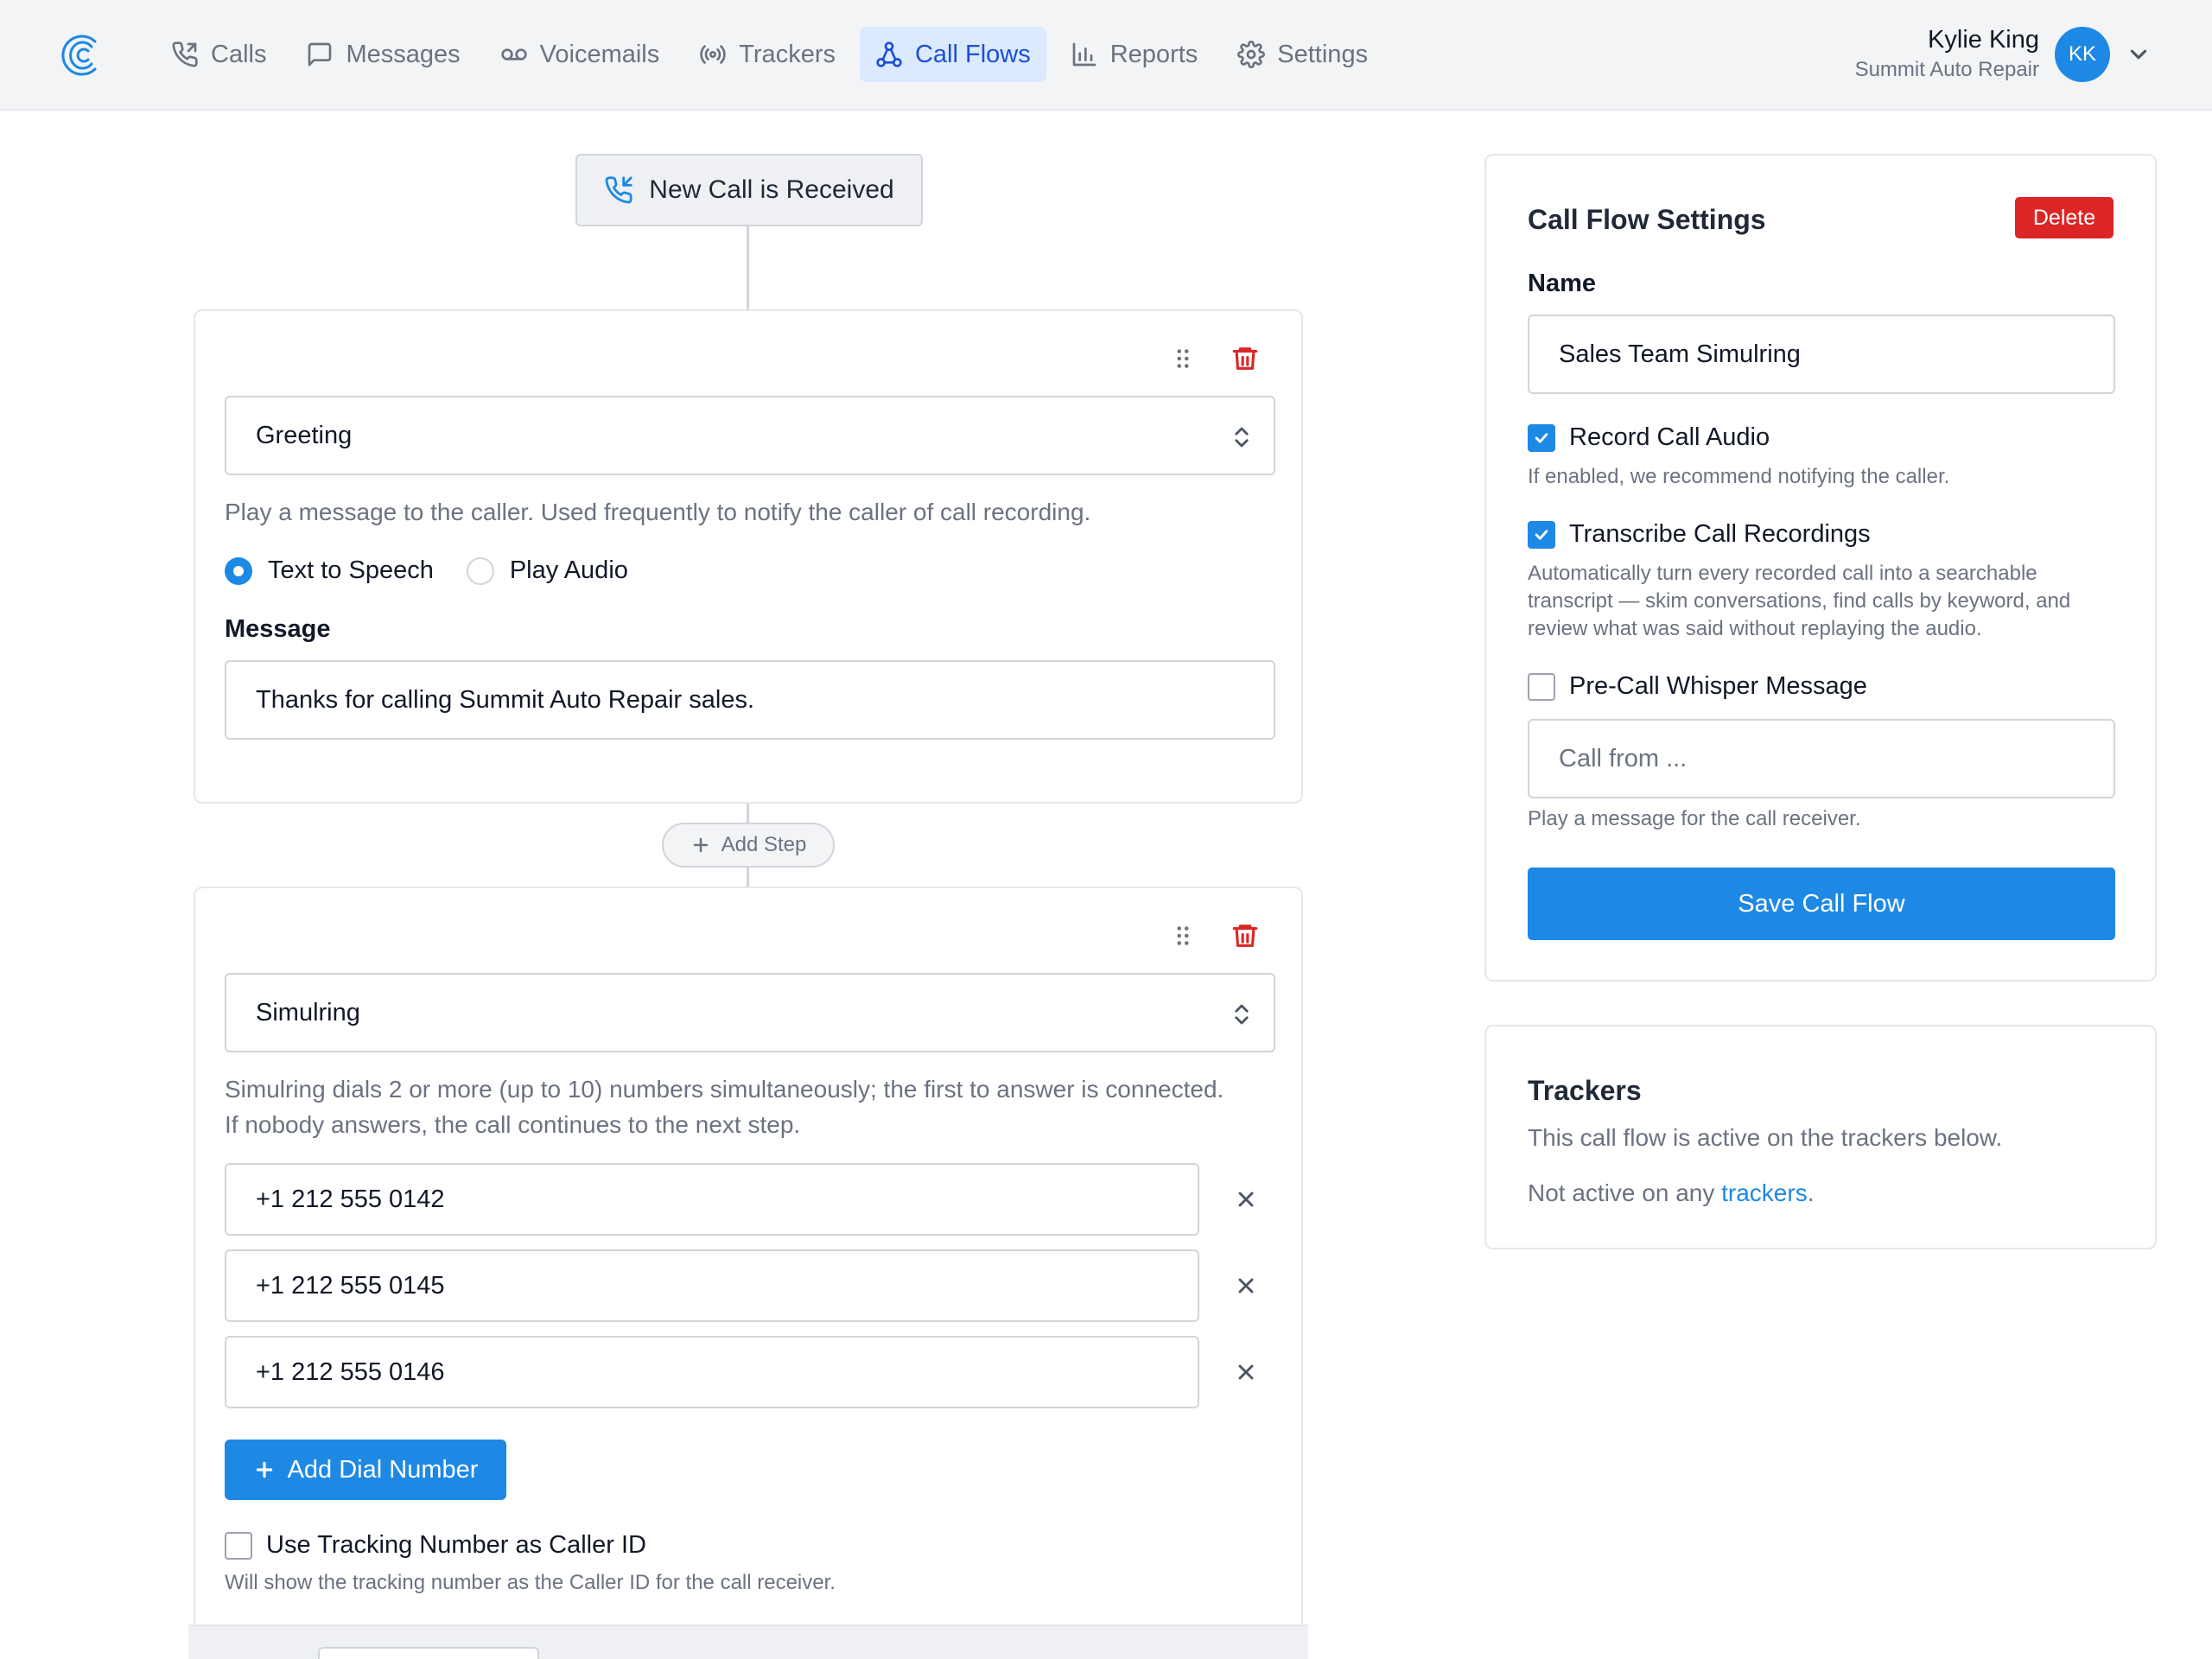  I want to click on add-step-label: Add Step, so click(764, 844).